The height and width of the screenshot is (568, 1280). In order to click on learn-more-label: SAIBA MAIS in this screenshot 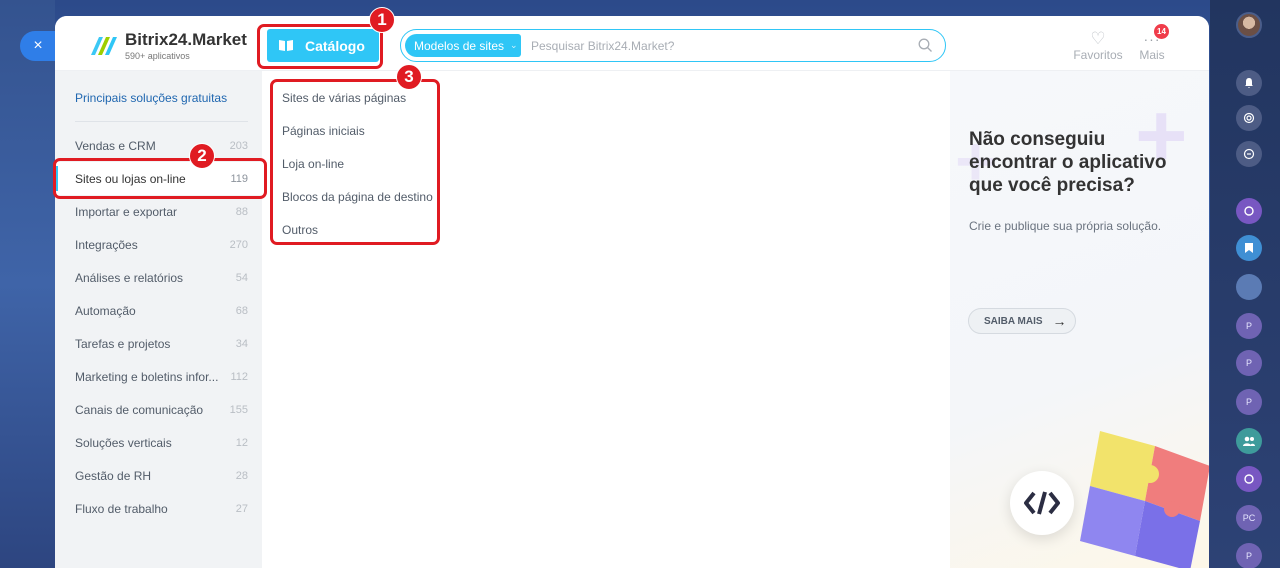, I will do `click(1013, 321)`.